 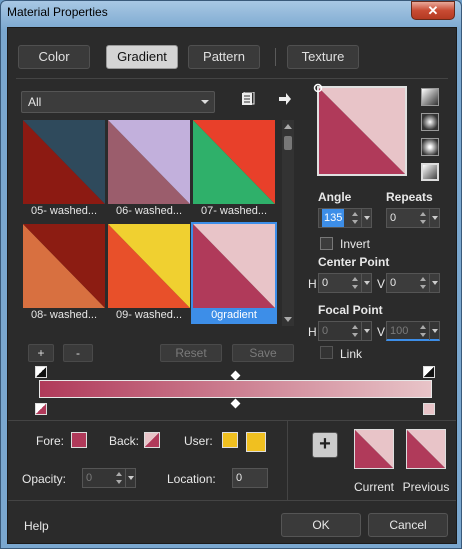 What do you see at coordinates (325, 331) in the screenshot?
I see `focal-h-value: 0` at bounding box center [325, 331].